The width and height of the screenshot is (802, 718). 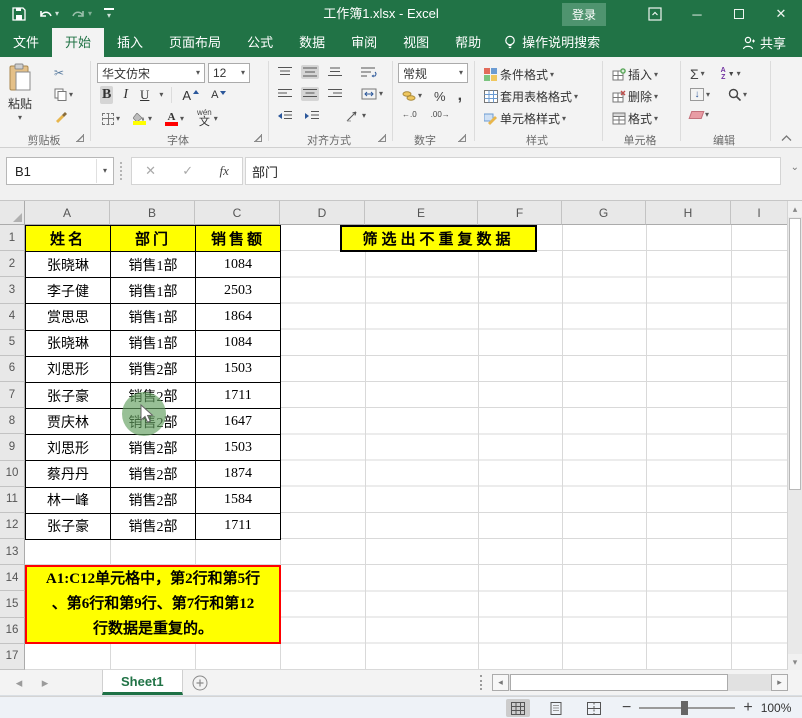 What do you see at coordinates (500, 682) in the screenshot?
I see `scroll-left-icon: ◂` at bounding box center [500, 682].